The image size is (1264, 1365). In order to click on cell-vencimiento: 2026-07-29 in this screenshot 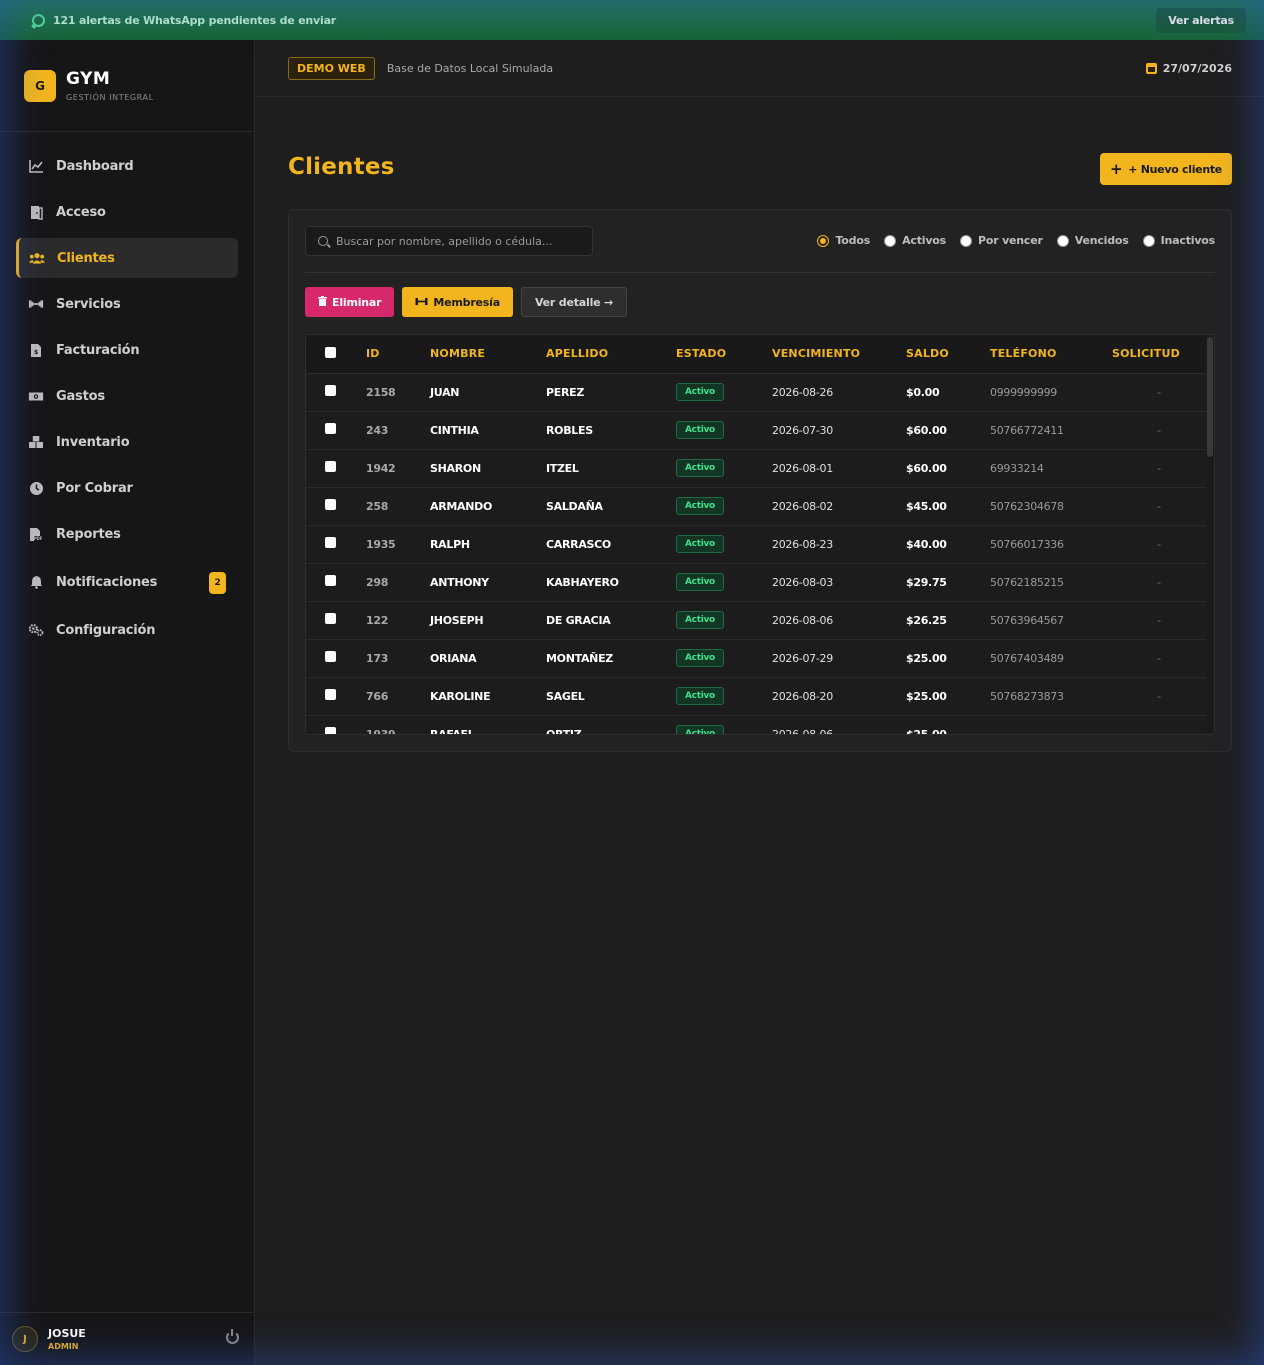, I will do `click(839, 658)`.